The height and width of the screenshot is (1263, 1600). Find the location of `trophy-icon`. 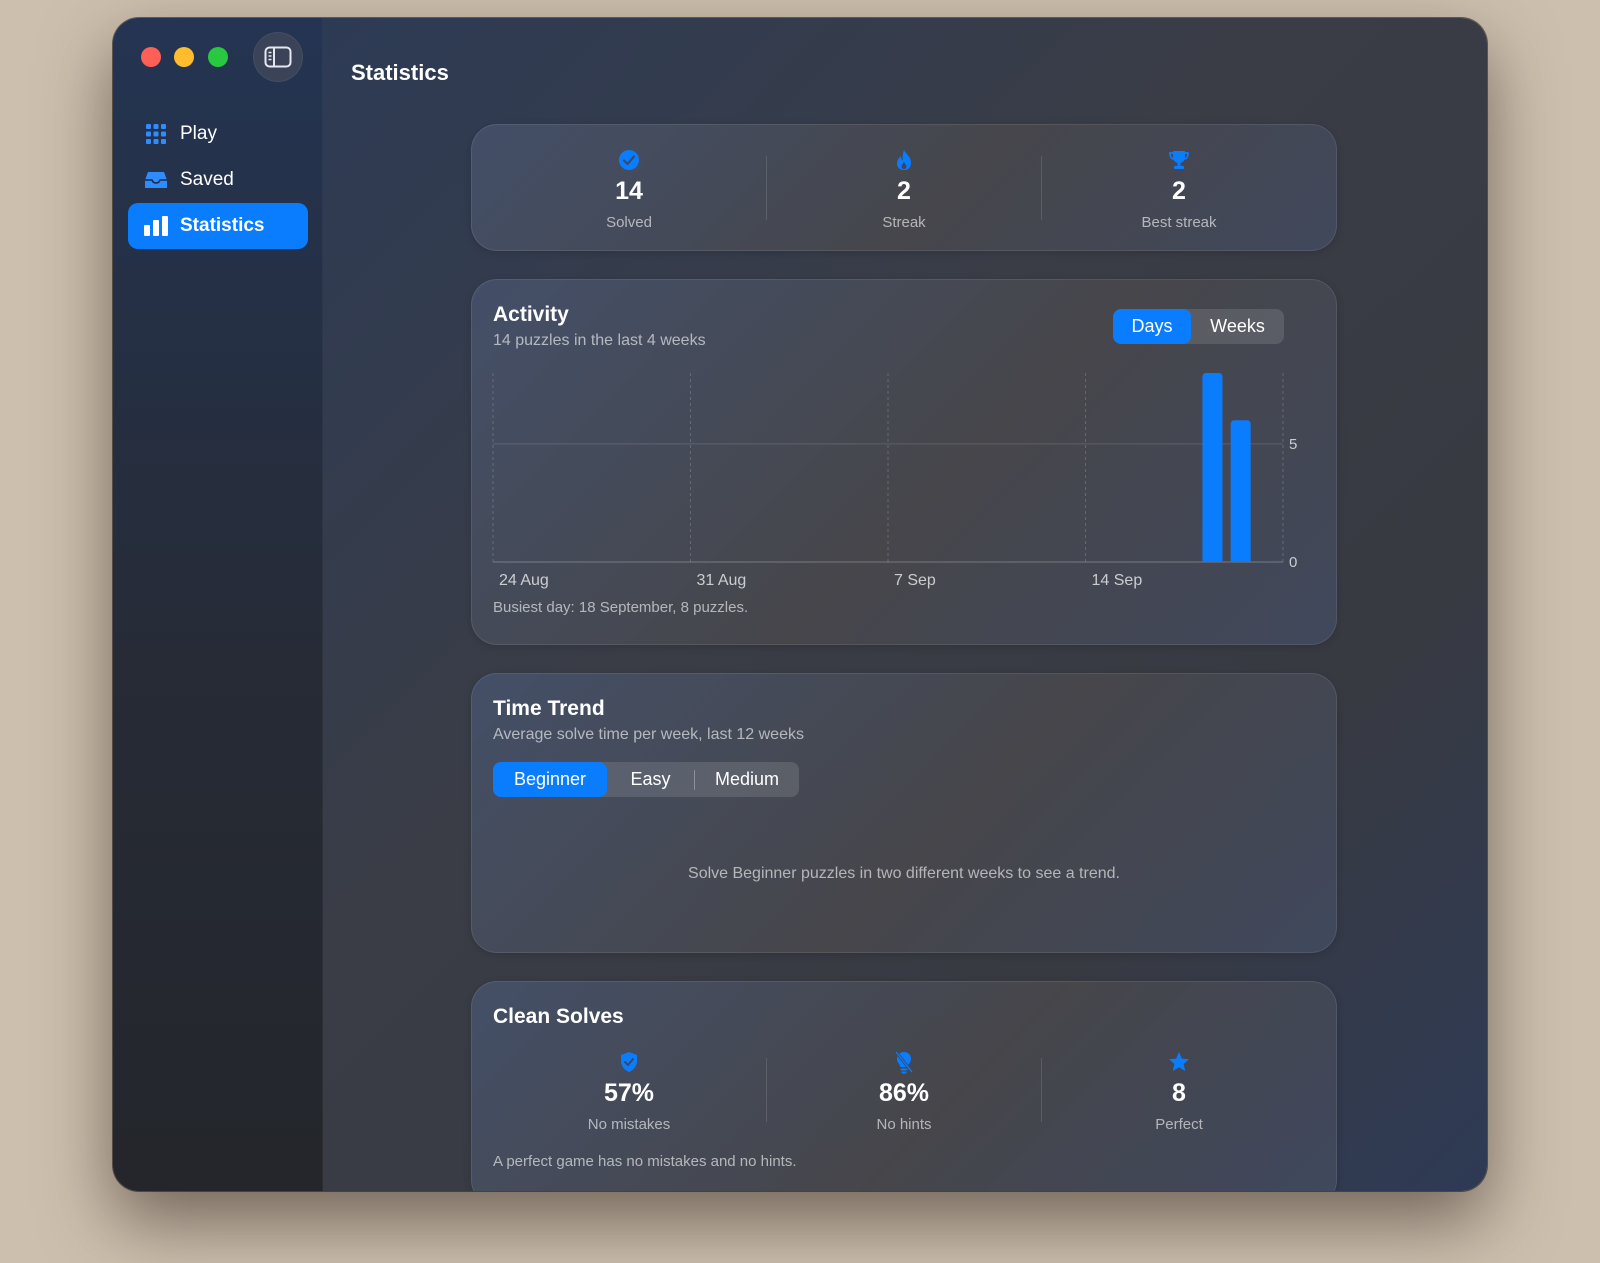

trophy-icon is located at coordinates (1179, 160).